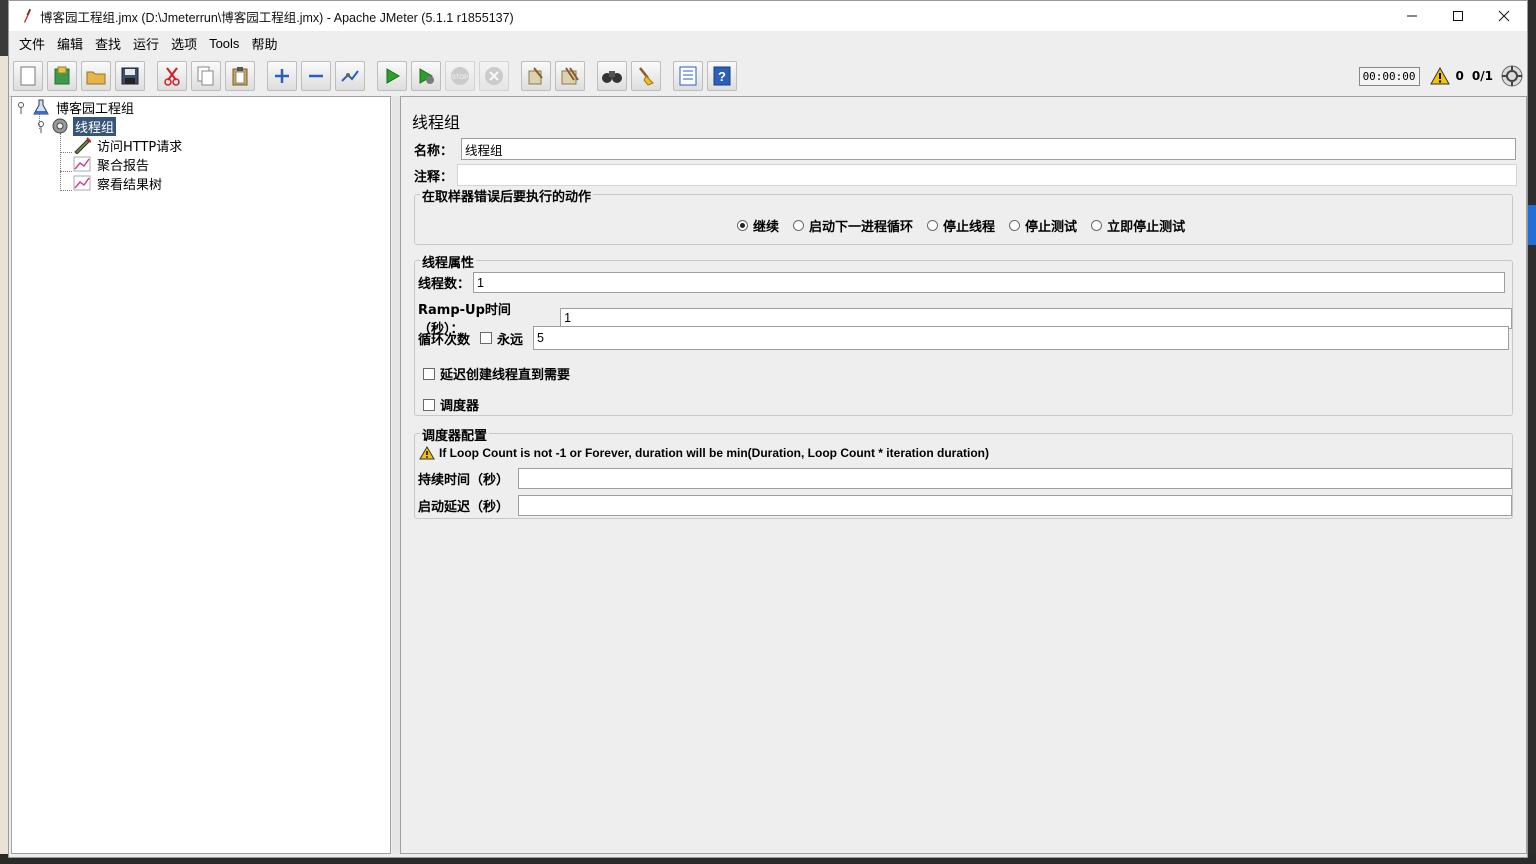 The height and width of the screenshot is (864, 1536). I want to click on startup-delay-input, so click(1015, 505).